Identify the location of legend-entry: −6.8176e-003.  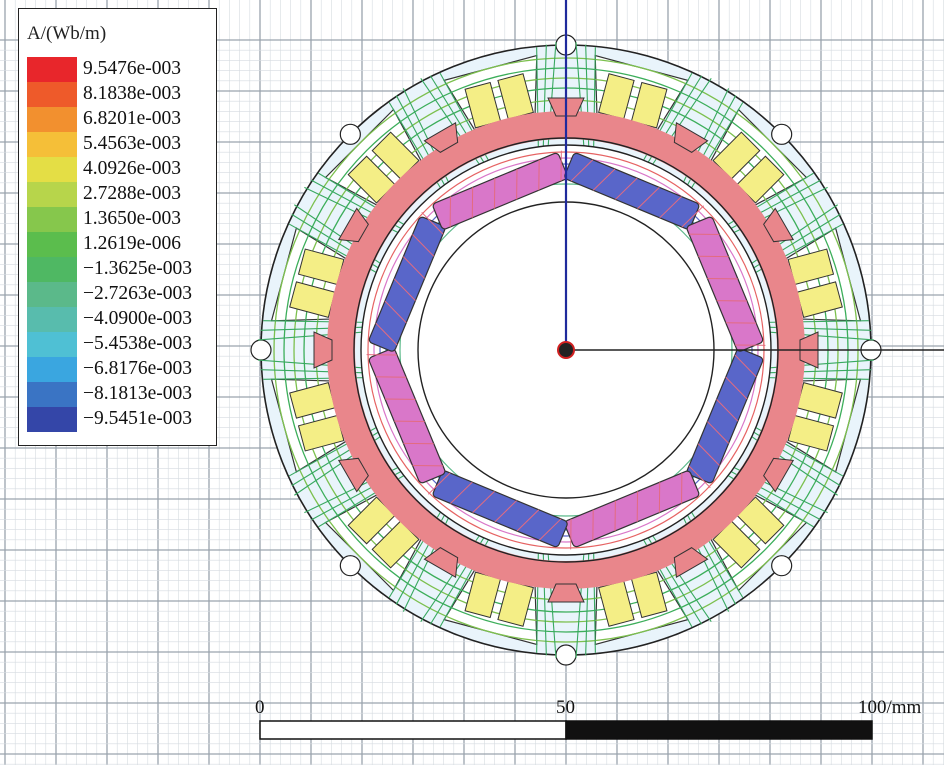
(120, 369).